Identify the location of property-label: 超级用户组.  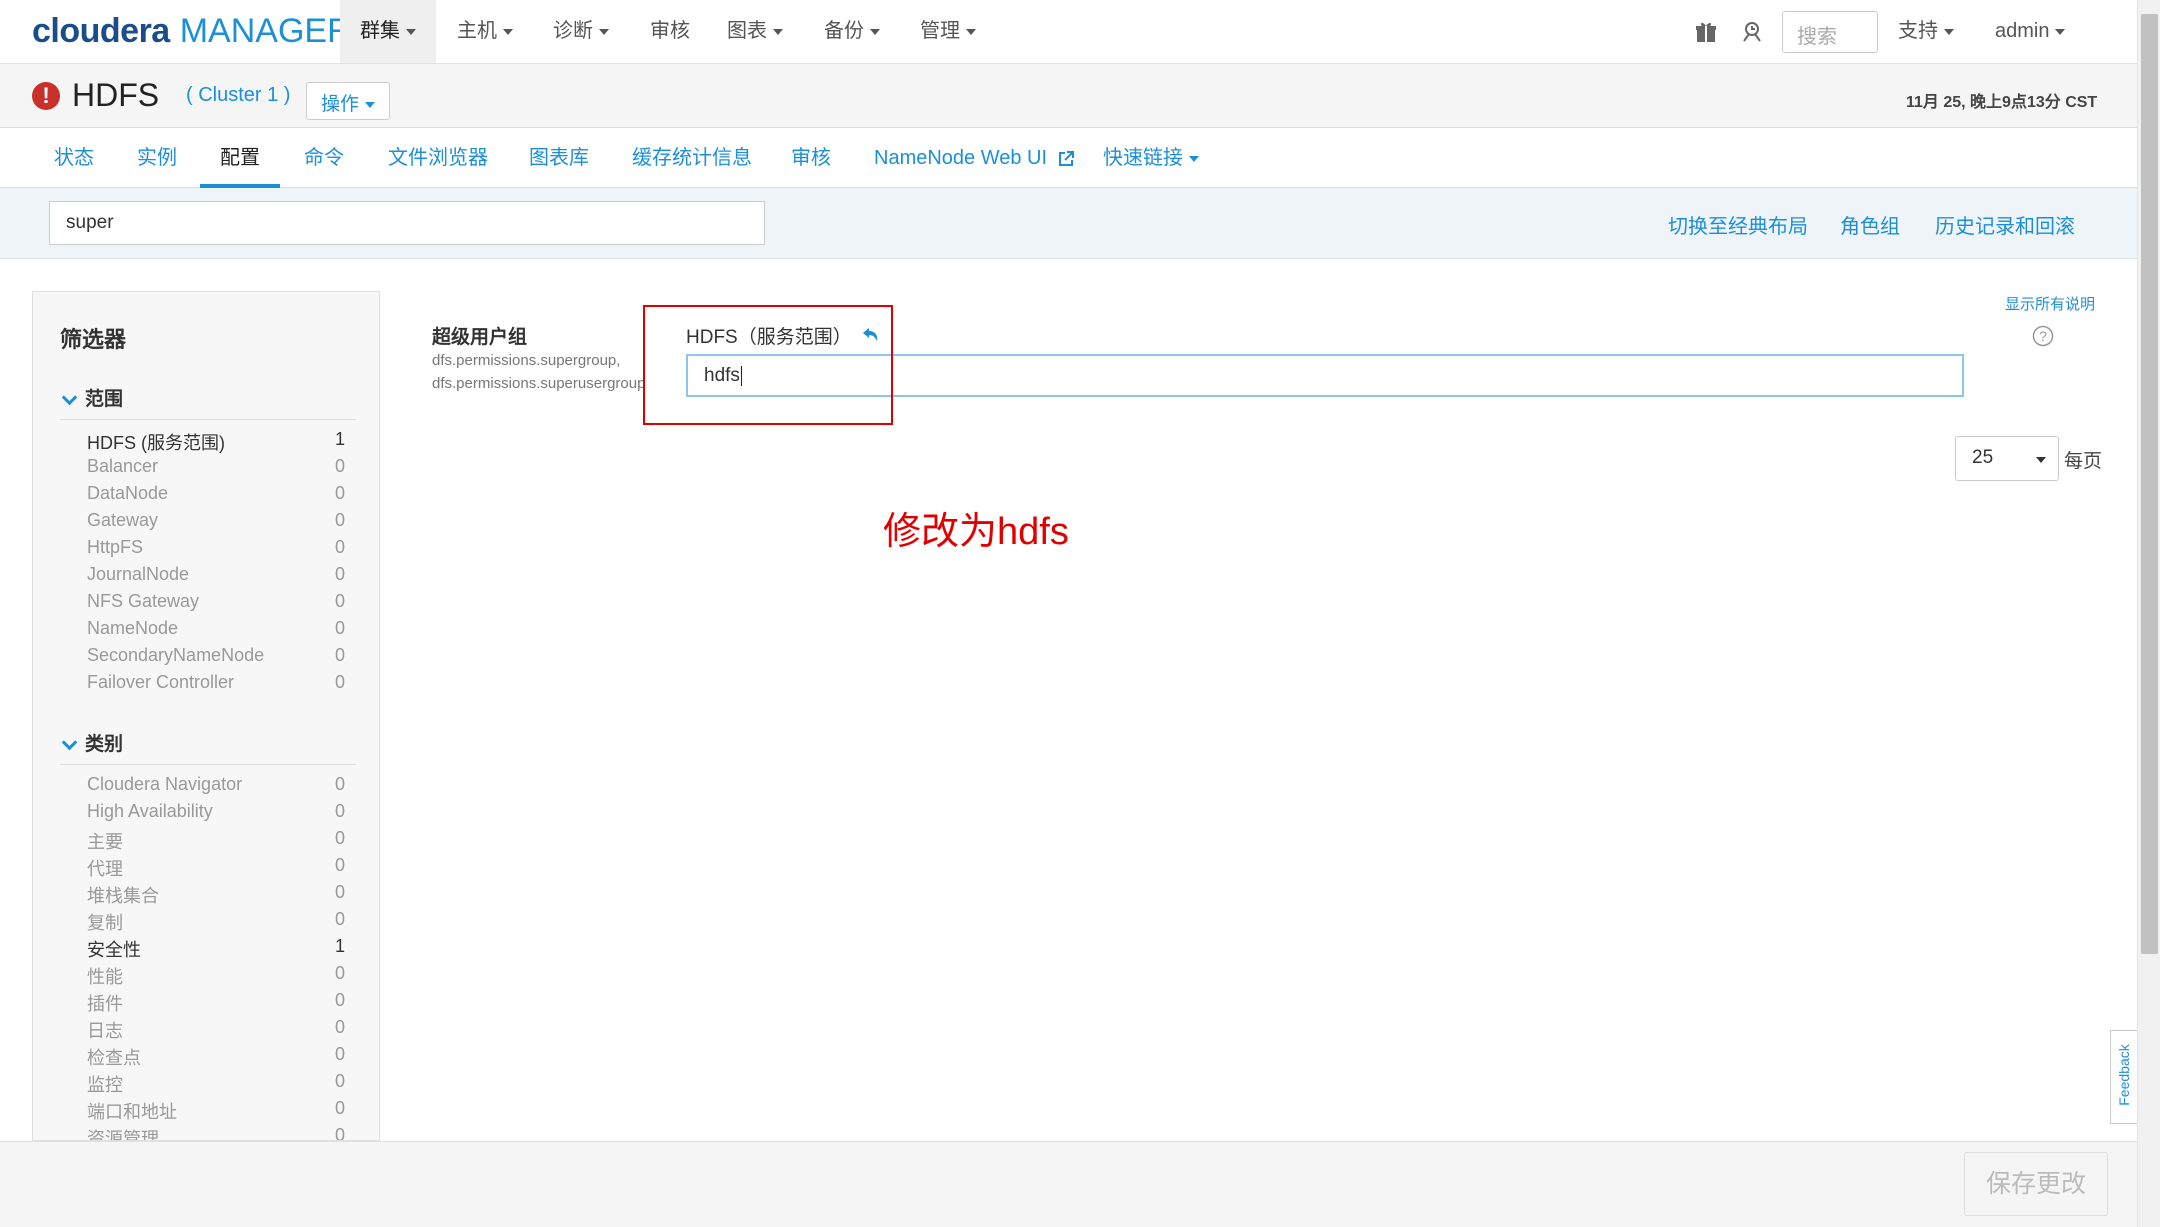
(480, 337).